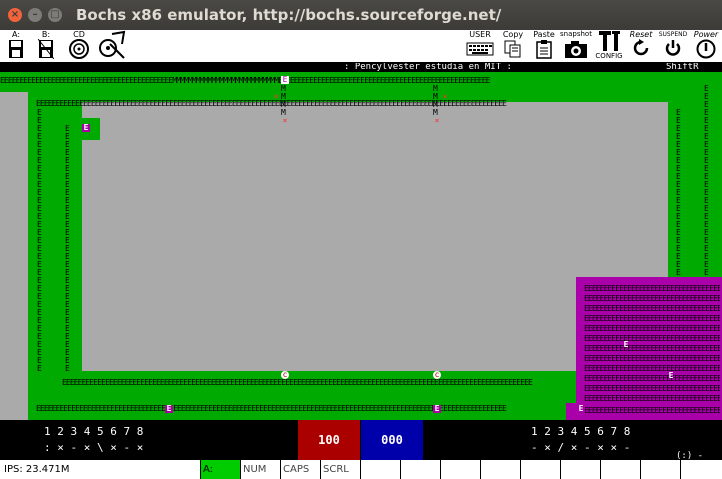 This screenshot has height=479, width=722. I want to click on floppy-a-label: A:, so click(16, 34).